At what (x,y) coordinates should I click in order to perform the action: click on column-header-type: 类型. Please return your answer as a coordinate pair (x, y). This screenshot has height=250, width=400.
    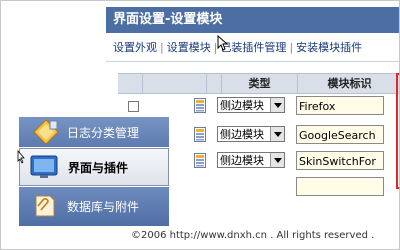
    Looking at the image, I should click on (259, 83).